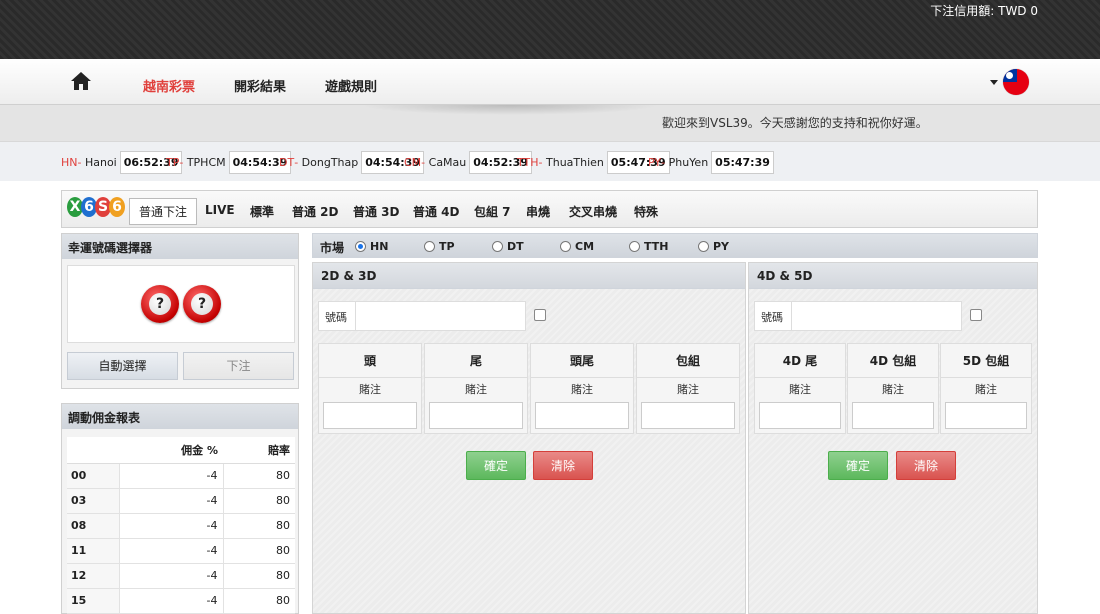 The width and height of the screenshot is (1100, 614). I want to click on table-row: 15 -4 80, so click(181, 601).